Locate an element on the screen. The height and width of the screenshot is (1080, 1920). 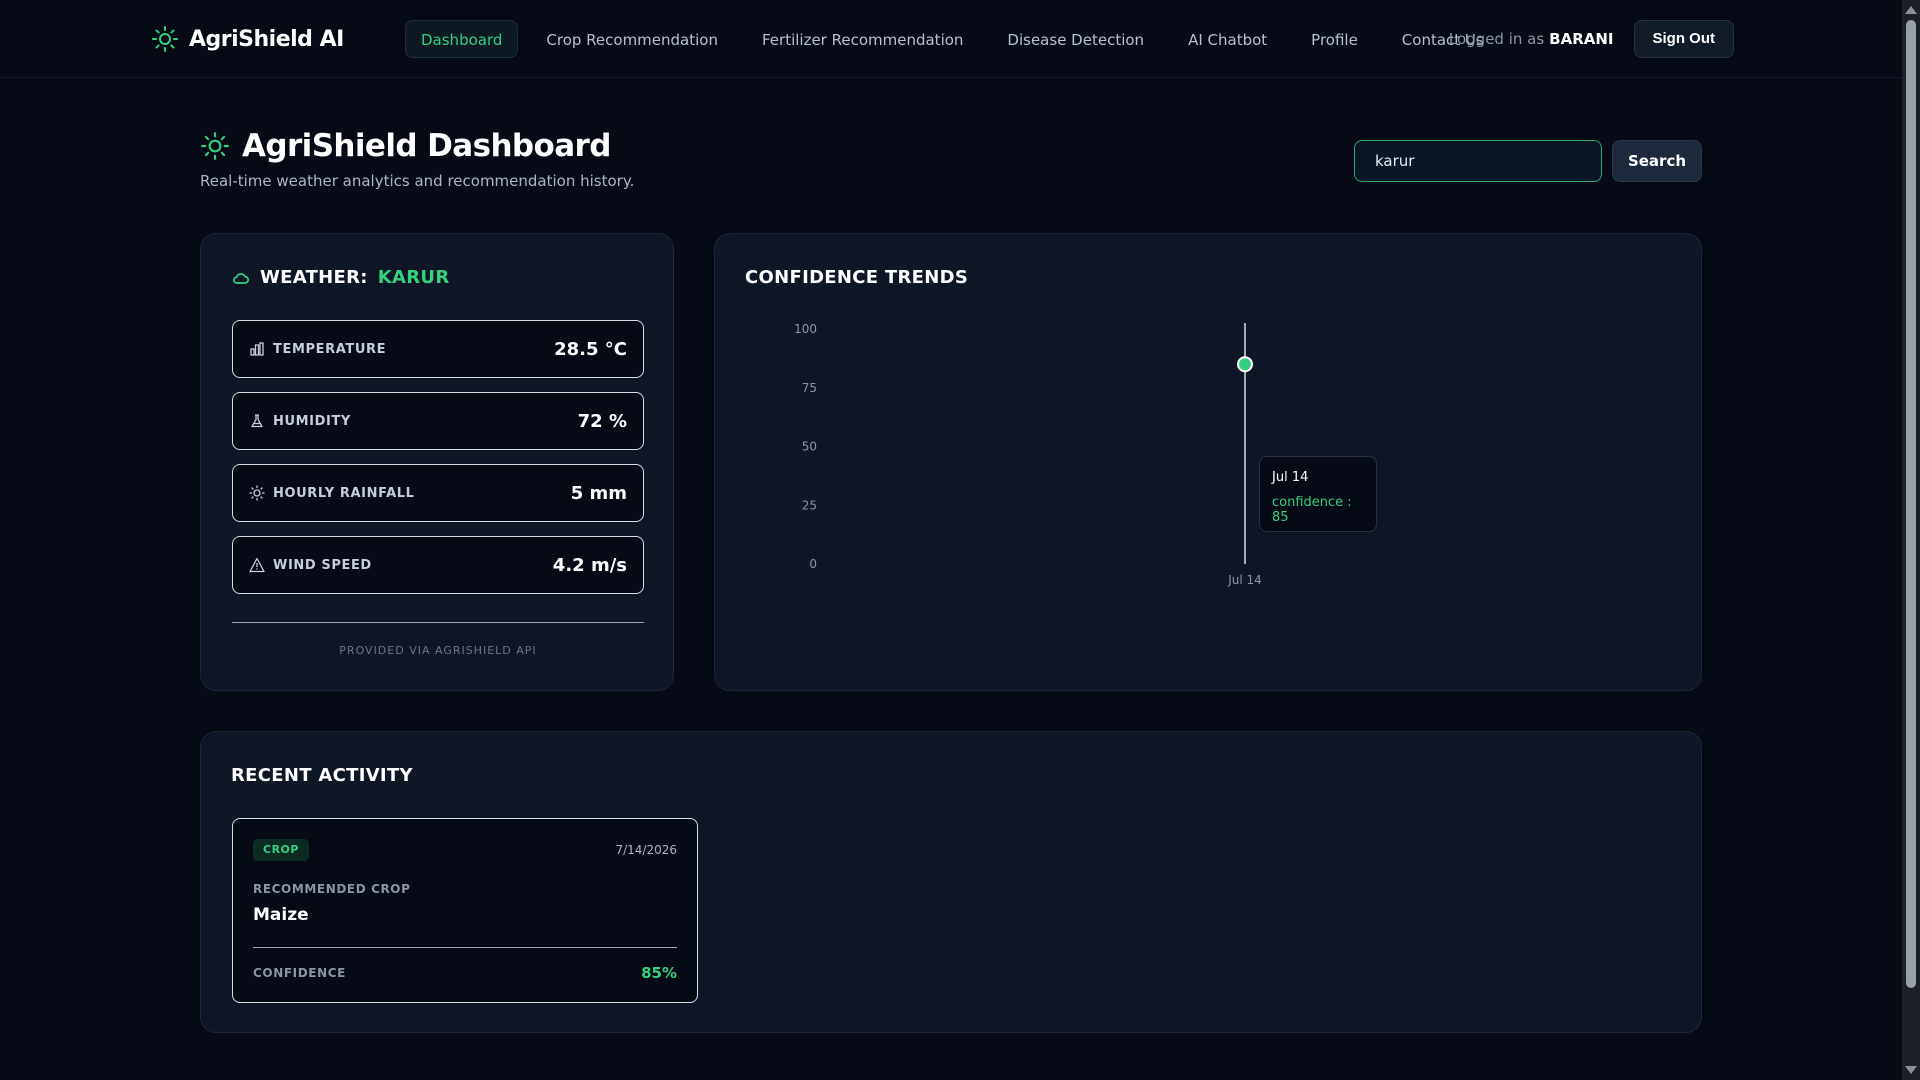
metric-value: 4.2 m/s is located at coordinates (589, 565).